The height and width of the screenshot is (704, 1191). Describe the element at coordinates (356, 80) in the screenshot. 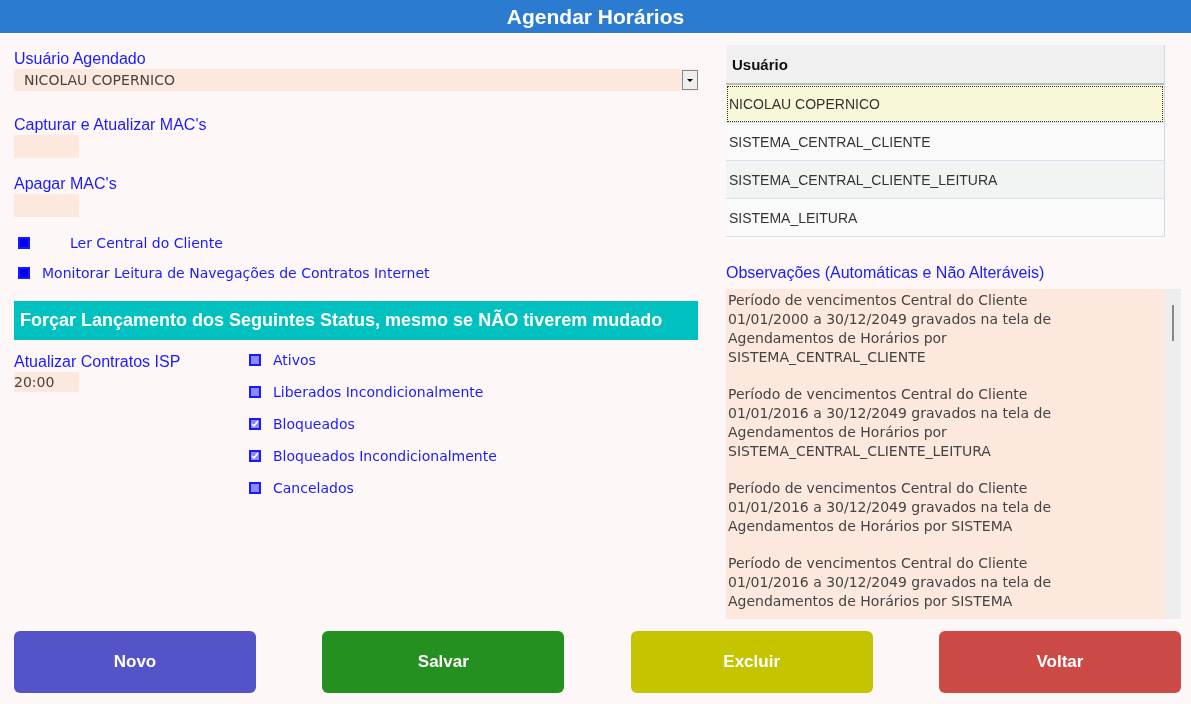

I see `user-select: NICOLAU COPERNICO` at that location.